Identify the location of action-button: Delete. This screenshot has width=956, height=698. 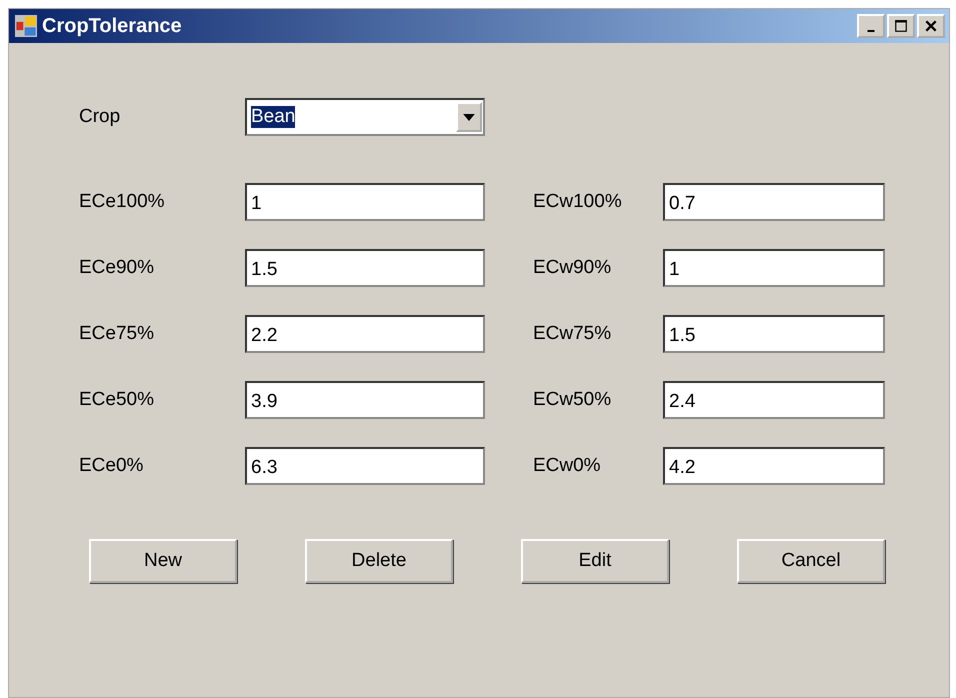
(379, 561).